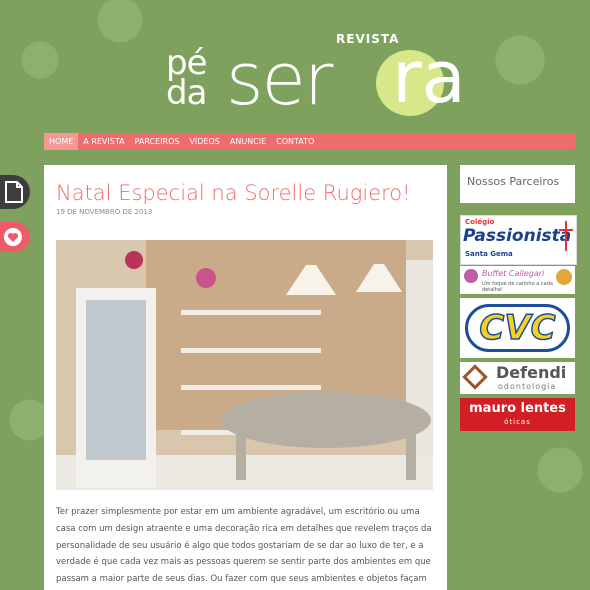  I want to click on cross-icon, so click(566, 236).